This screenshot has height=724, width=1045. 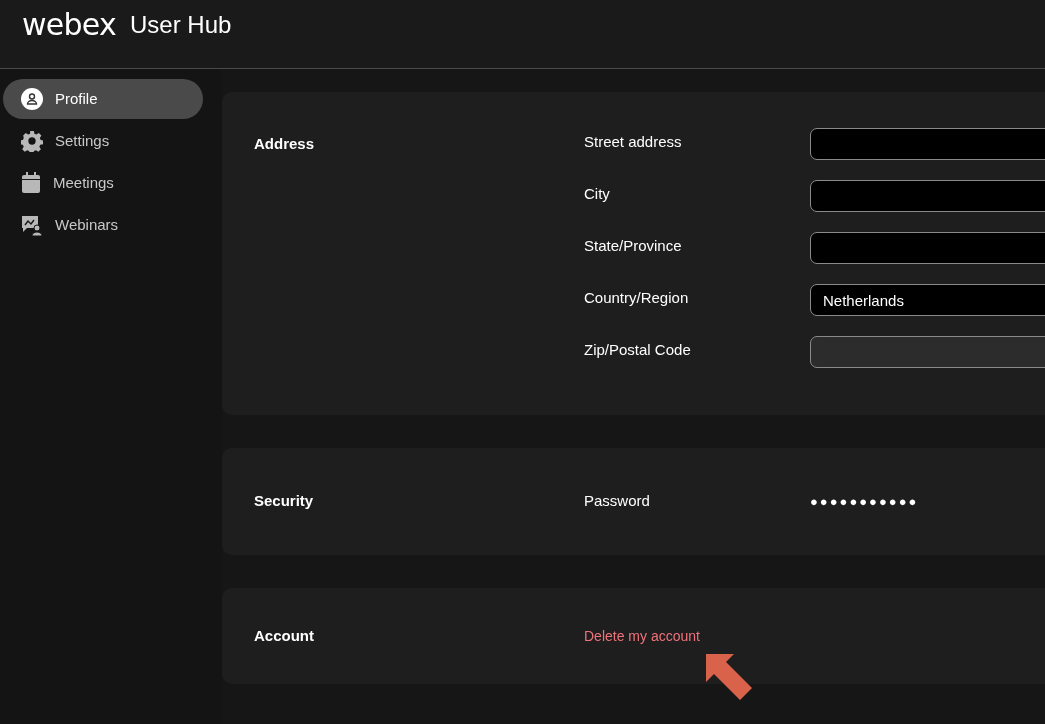 I want to click on section-title: Address, so click(x=284, y=143).